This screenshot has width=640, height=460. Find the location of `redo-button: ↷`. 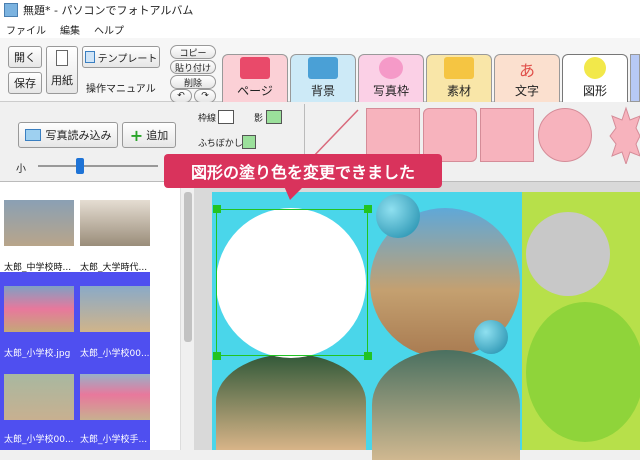

redo-button: ↷ is located at coordinates (205, 96).